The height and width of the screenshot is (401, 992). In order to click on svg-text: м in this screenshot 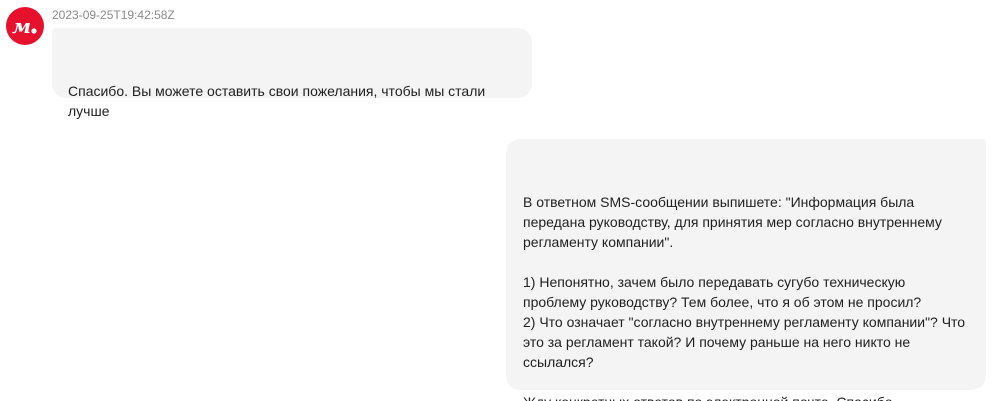, I will do `click(21, 26)`.